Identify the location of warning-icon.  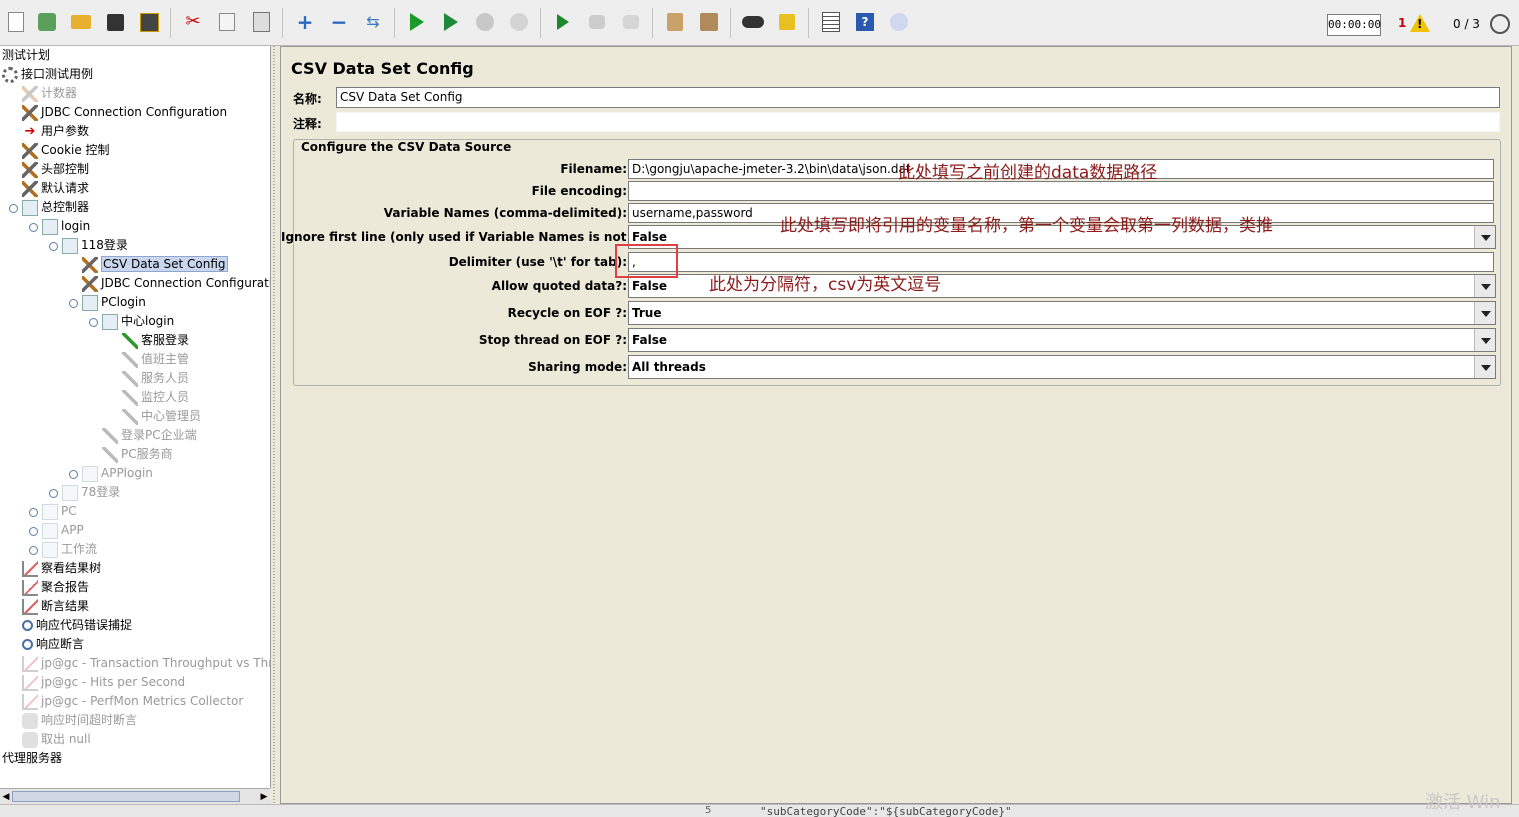
(1420, 23).